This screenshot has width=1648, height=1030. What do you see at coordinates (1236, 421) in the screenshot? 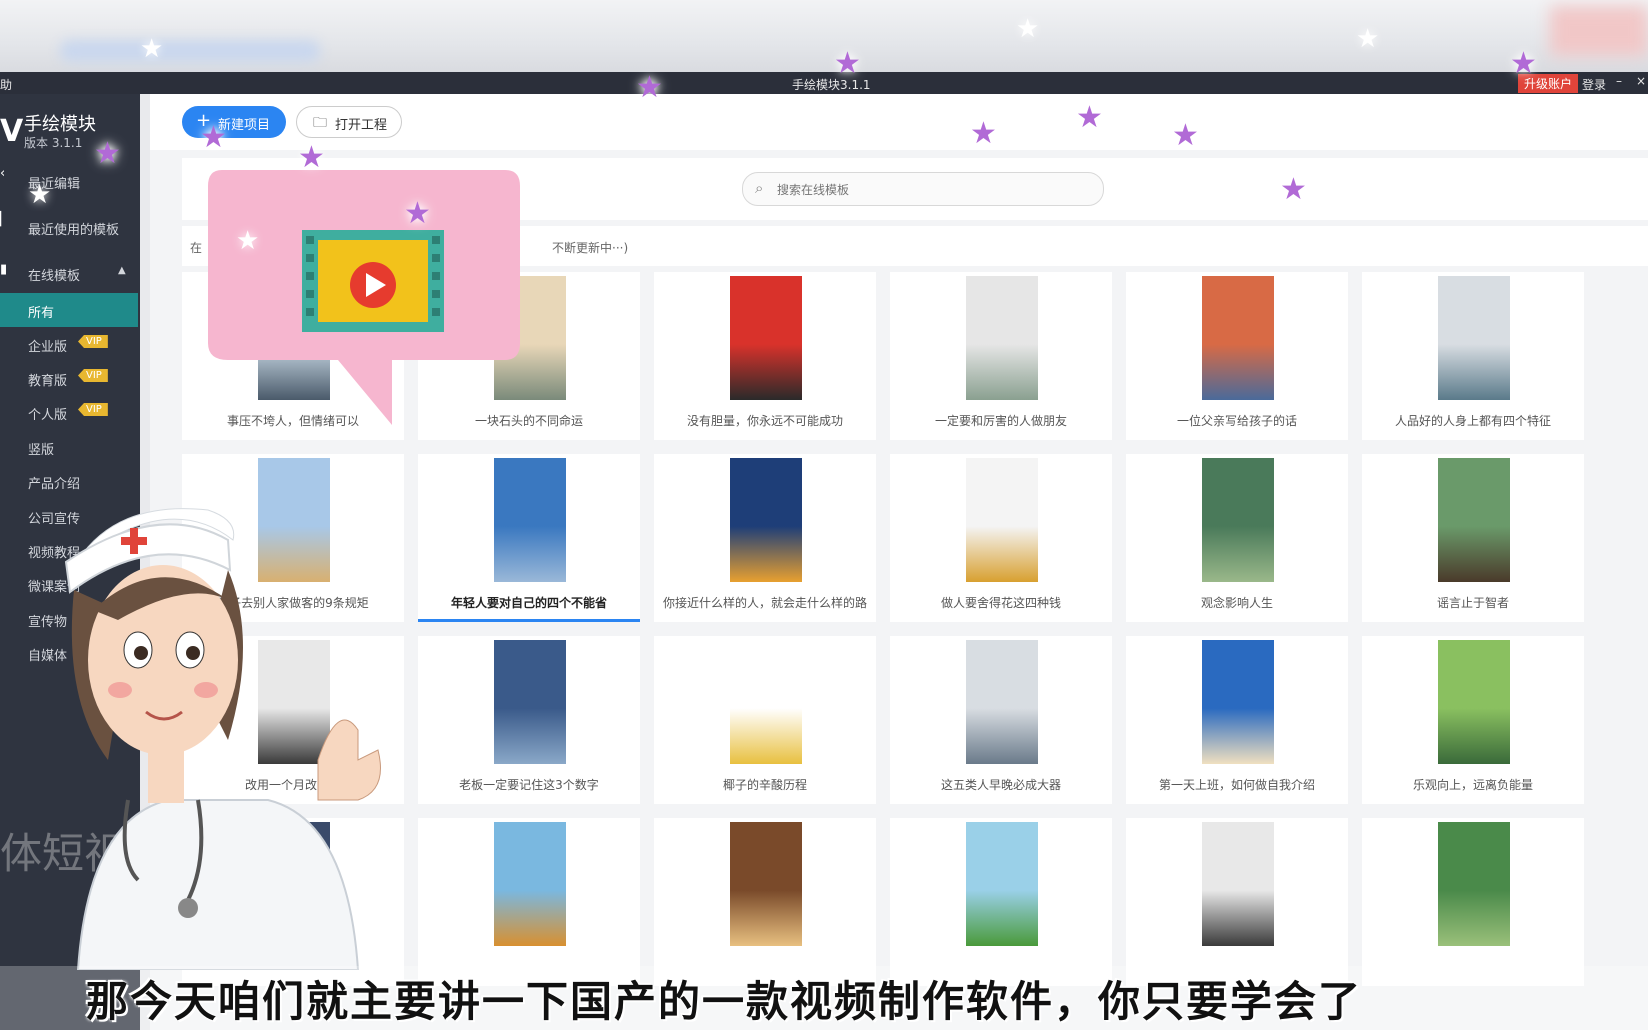
I see `template-caption: 一位父亲写给孩子的话` at bounding box center [1236, 421].